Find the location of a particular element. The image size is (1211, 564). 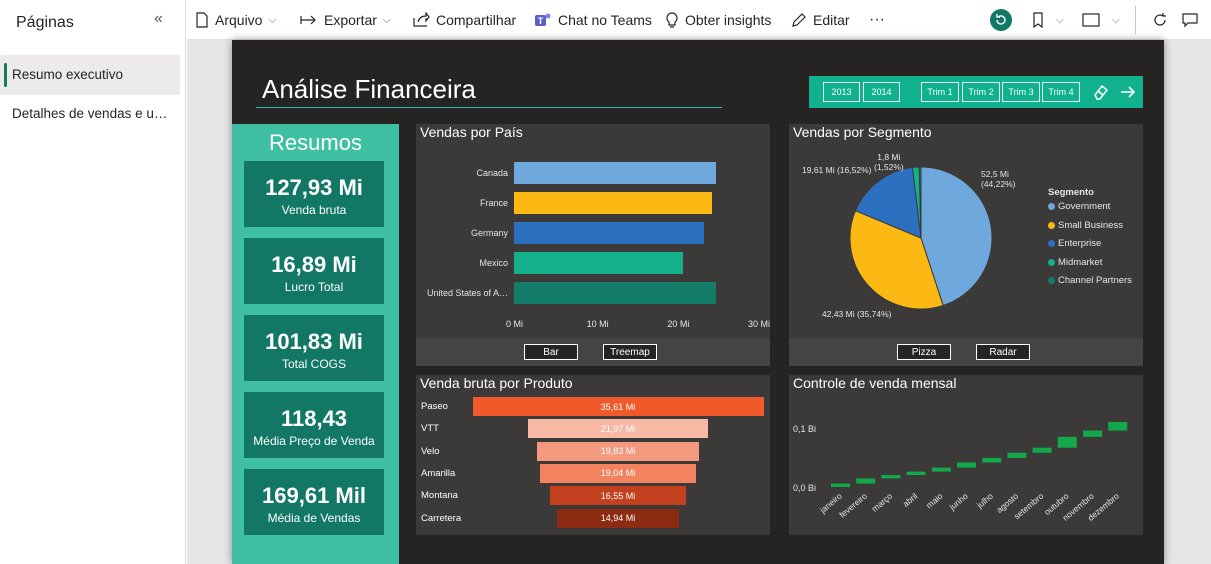

slicer-quarter-2: Trim 2 is located at coordinates (981, 92).